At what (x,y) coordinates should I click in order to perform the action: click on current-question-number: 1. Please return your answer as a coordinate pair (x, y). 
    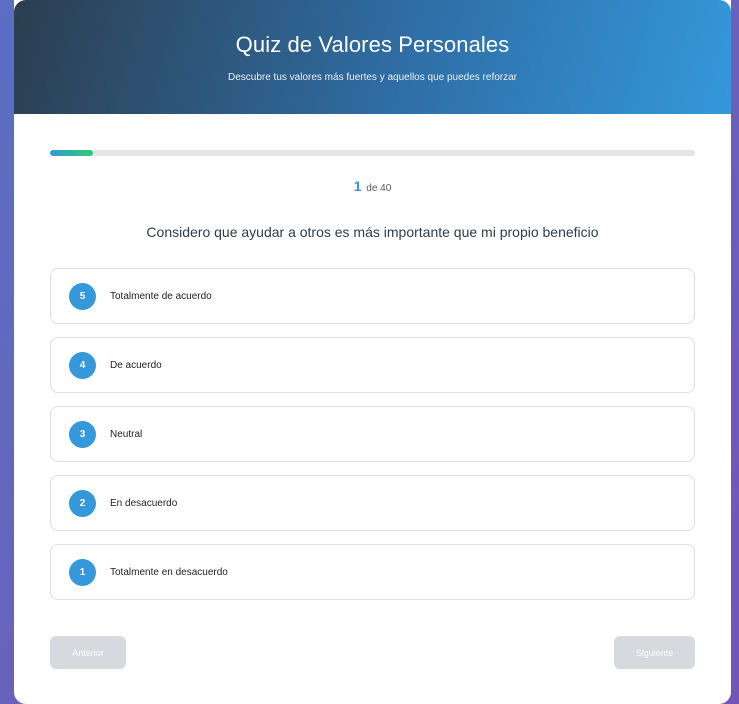
    Looking at the image, I should click on (357, 186).